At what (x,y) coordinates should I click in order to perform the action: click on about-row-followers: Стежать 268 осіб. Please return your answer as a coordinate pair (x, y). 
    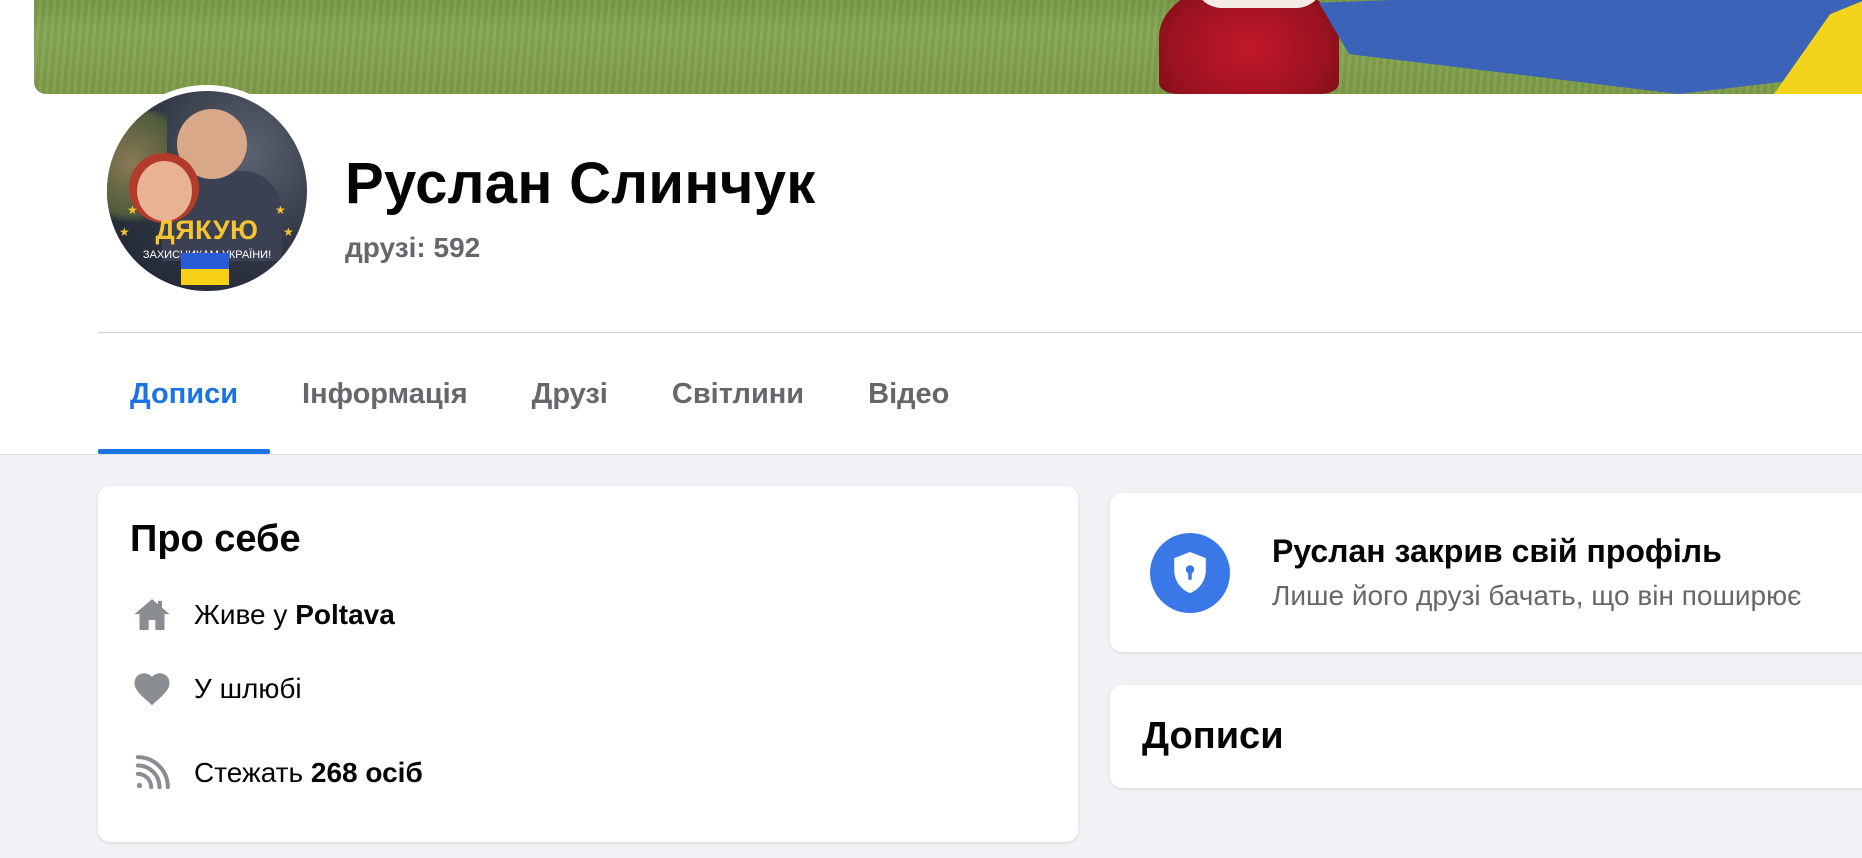
    Looking at the image, I should click on (588, 773).